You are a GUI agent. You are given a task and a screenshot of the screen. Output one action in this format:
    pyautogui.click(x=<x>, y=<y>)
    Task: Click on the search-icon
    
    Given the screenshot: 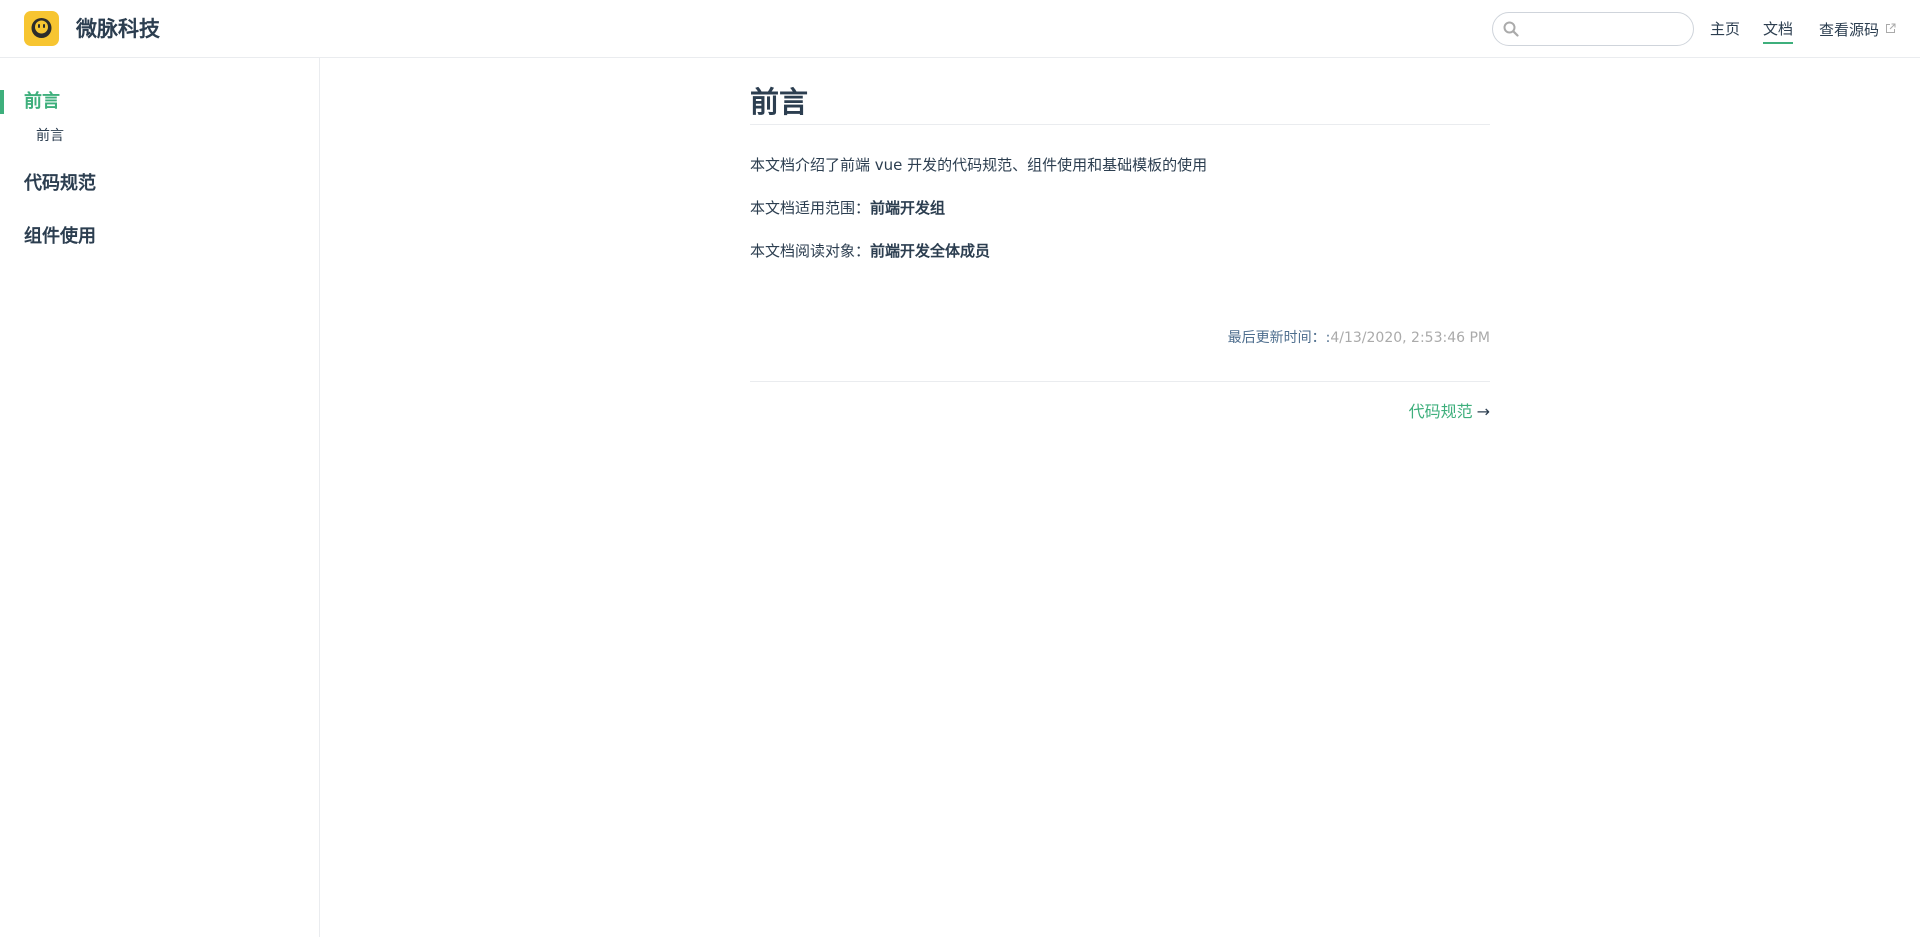 What is the action you would take?
    pyautogui.click(x=1511, y=31)
    